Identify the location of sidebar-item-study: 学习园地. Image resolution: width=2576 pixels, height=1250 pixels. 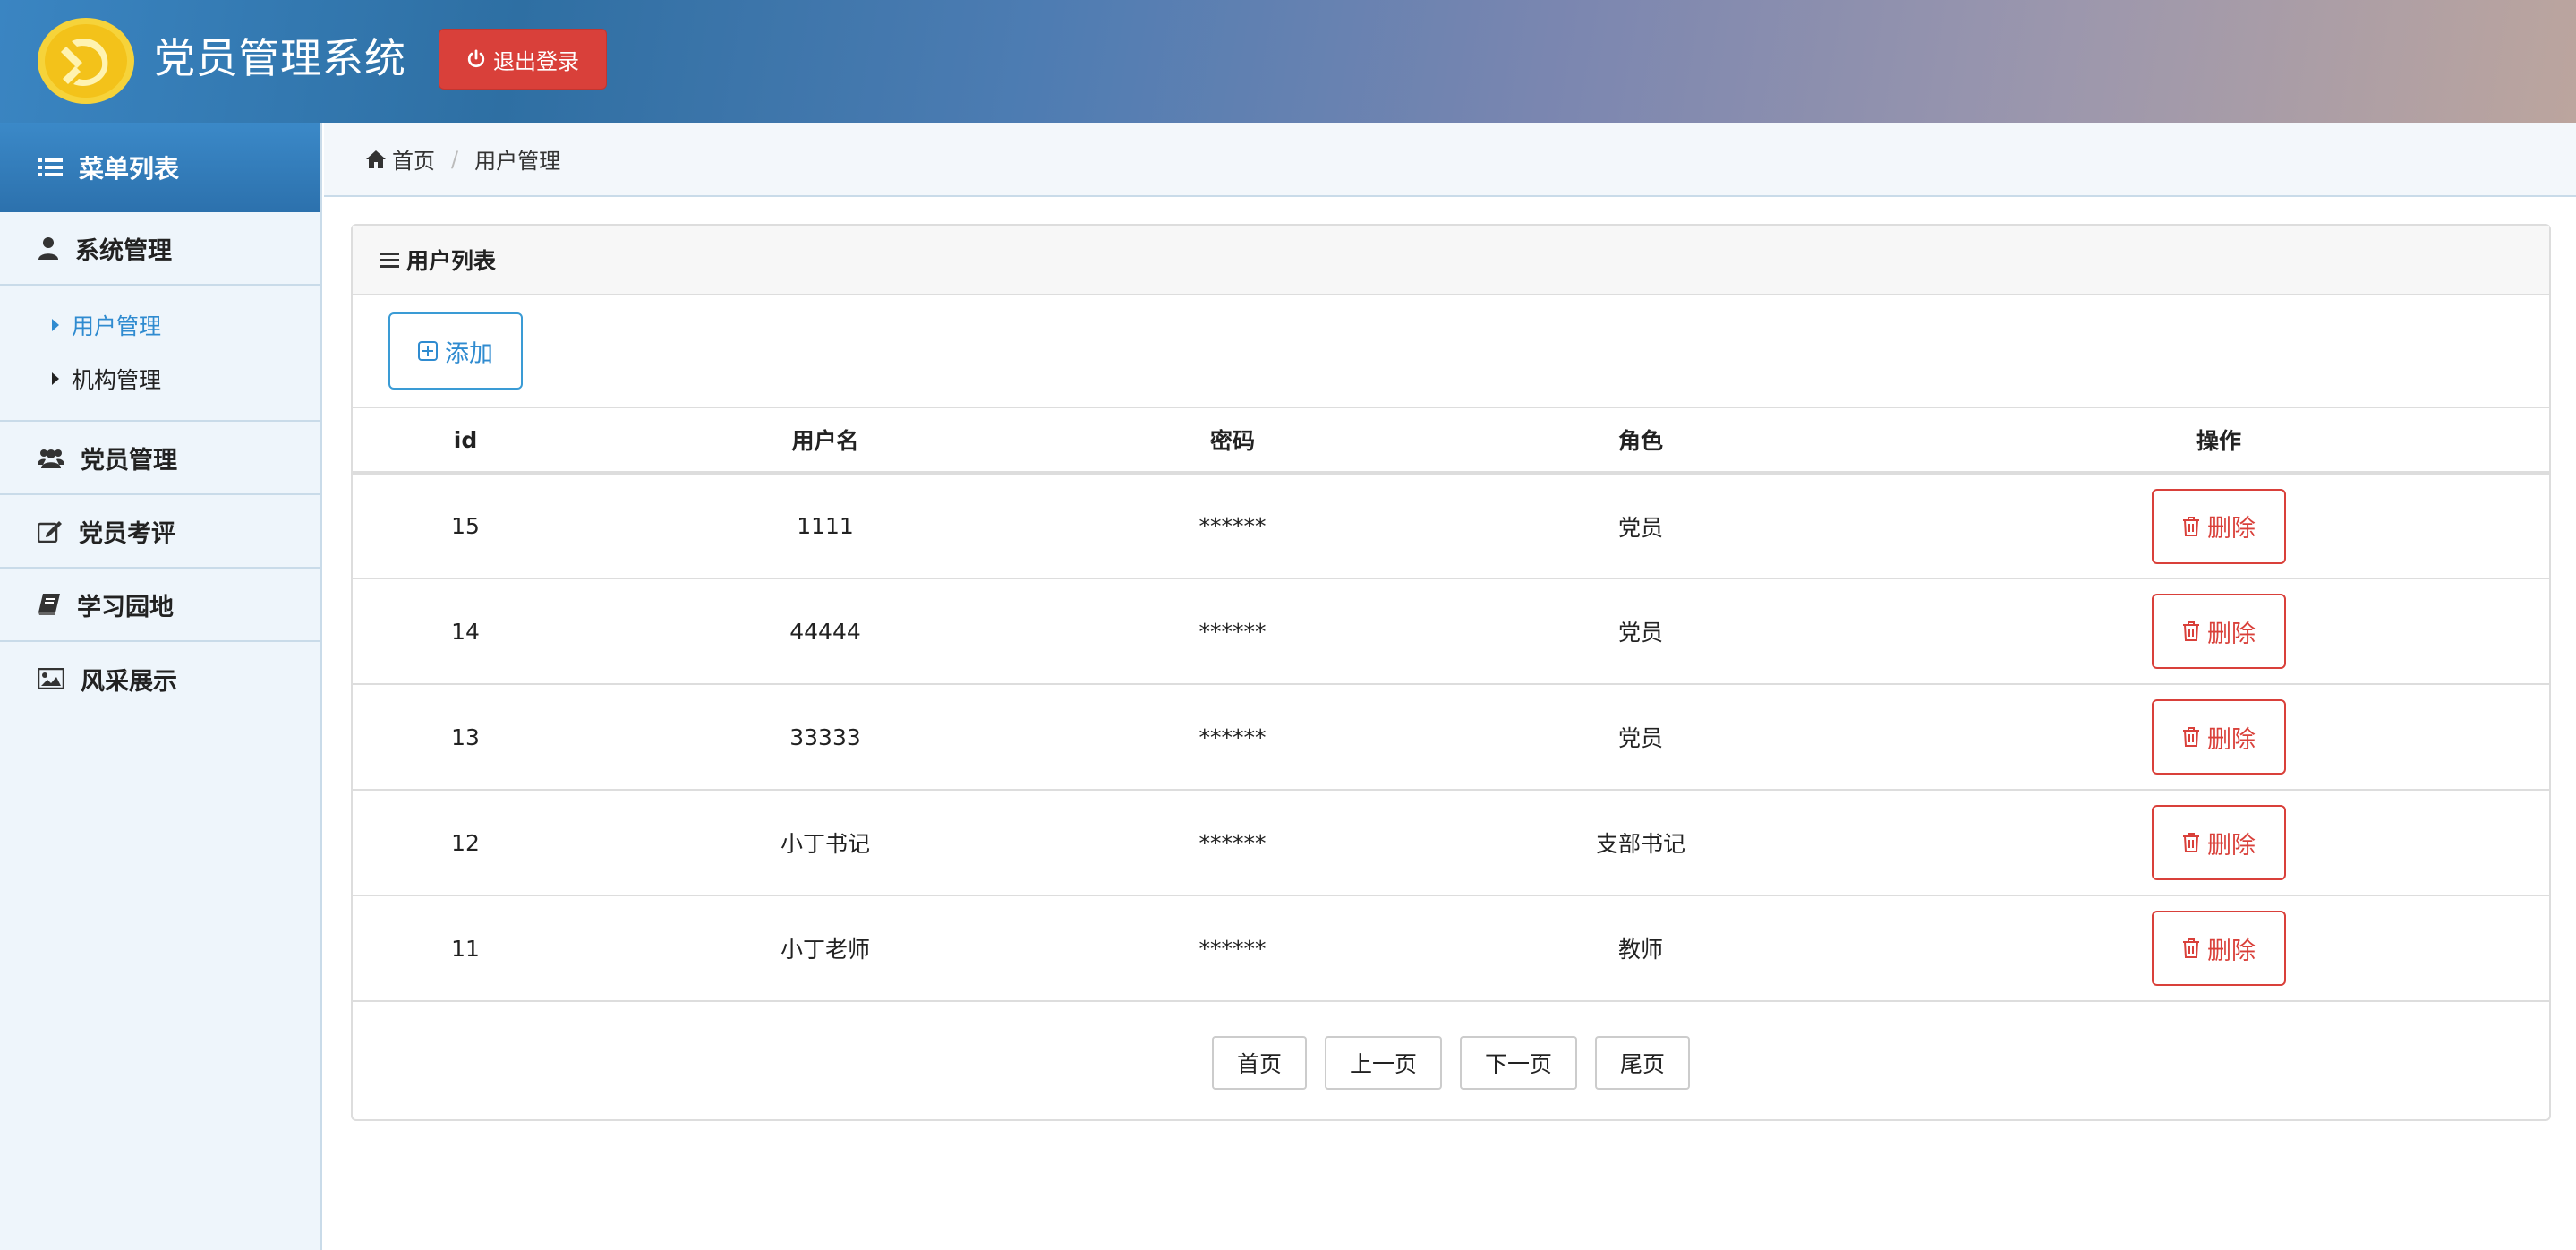
(160, 605).